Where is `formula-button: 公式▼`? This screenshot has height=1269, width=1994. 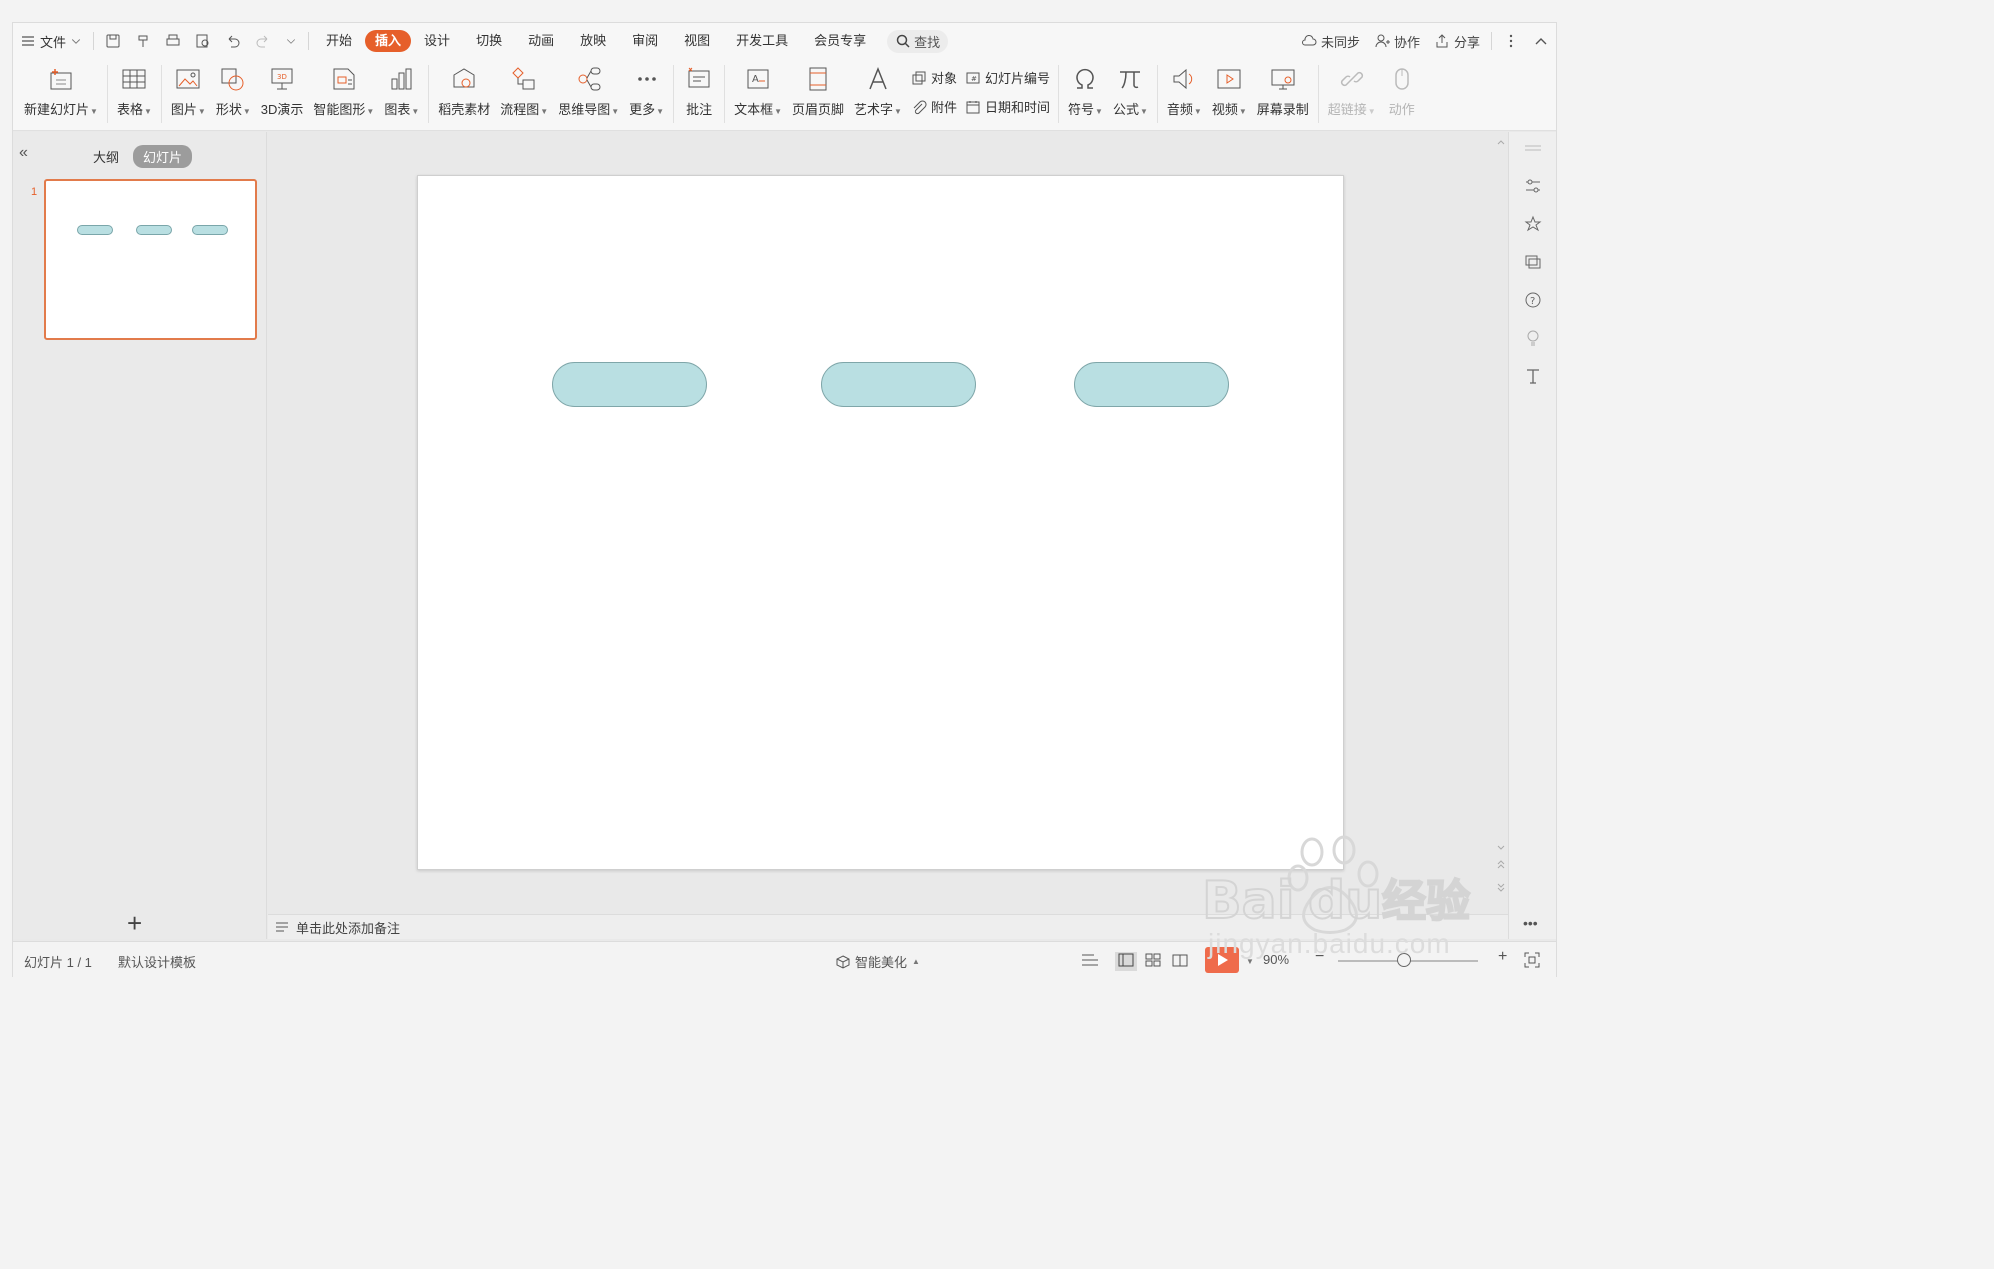
formula-button: 公式▼ is located at coordinates (1130, 88).